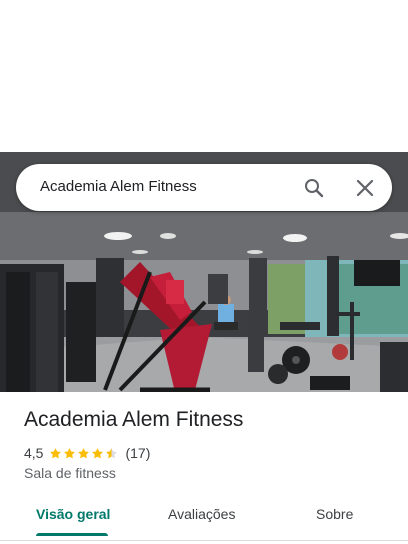  I want to click on tab-overview: Visão geral, so click(73, 514).